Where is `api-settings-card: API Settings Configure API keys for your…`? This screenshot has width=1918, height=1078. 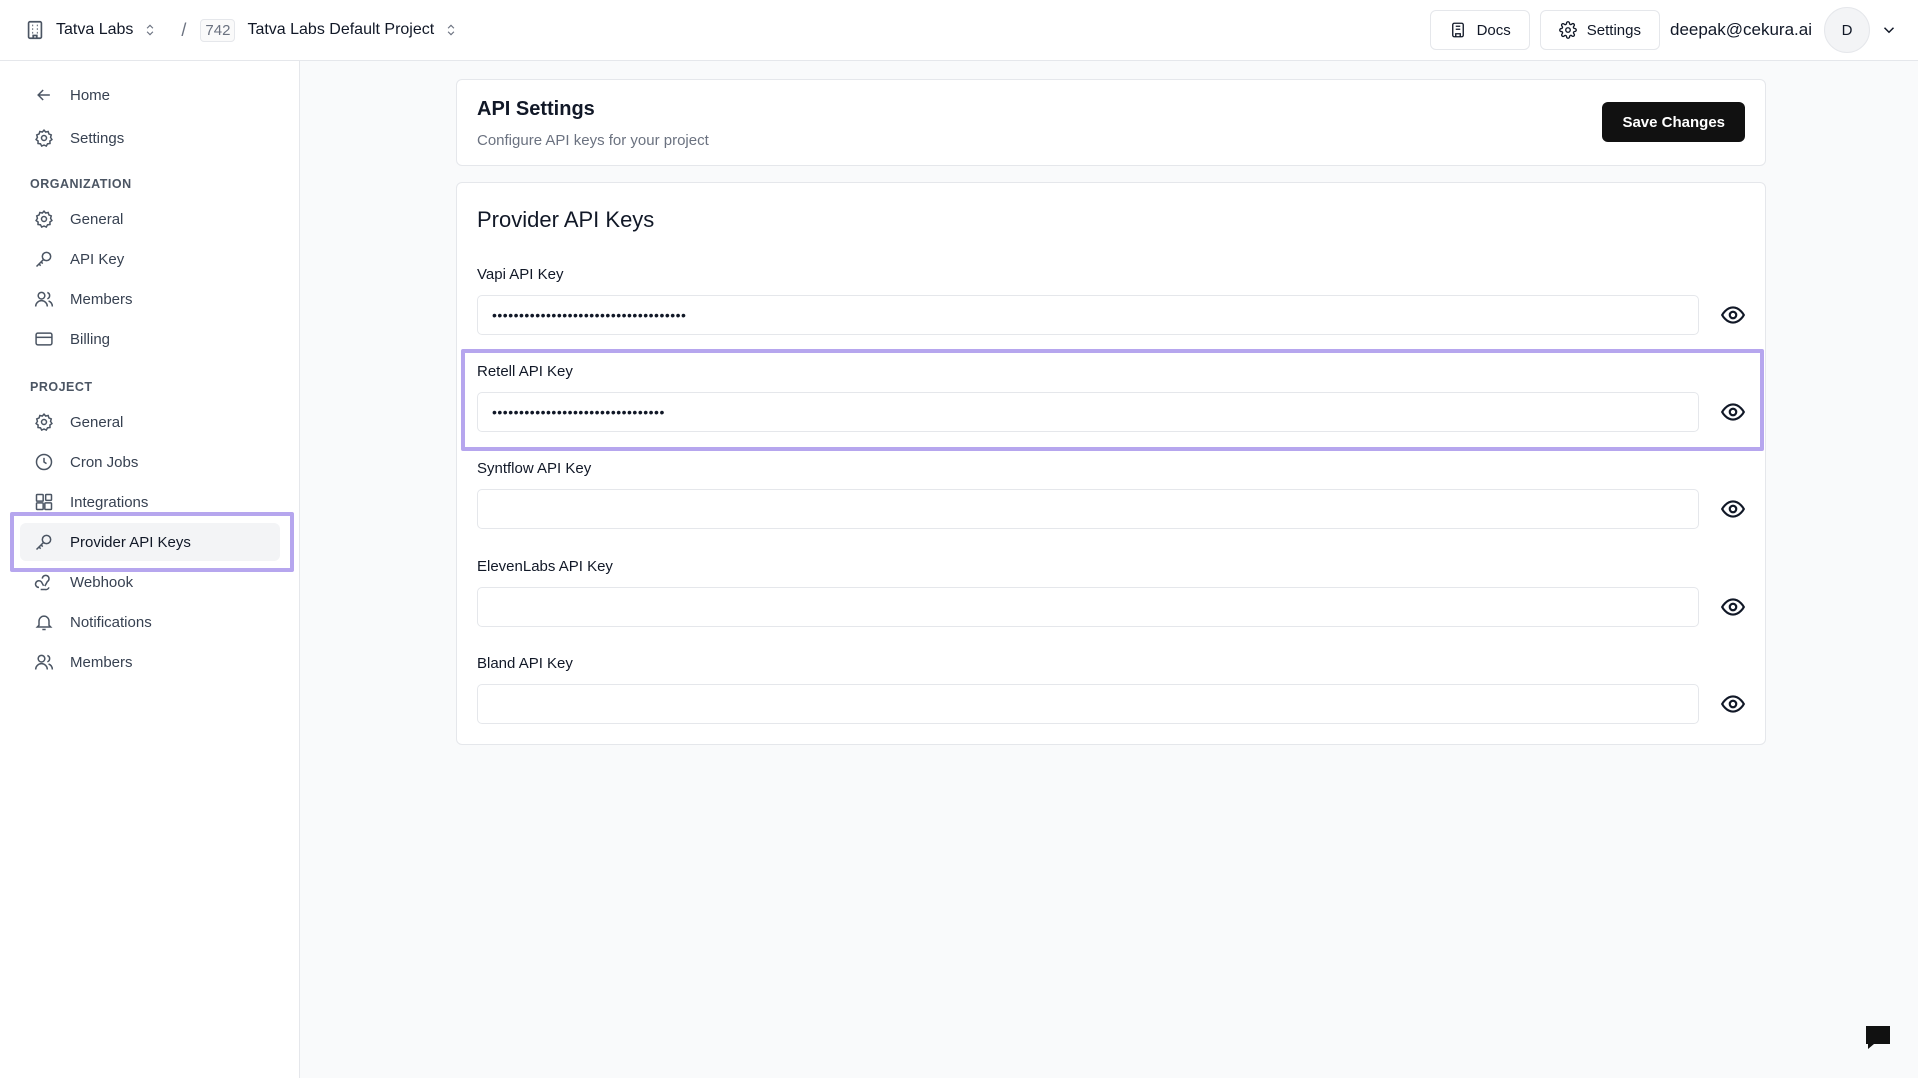
api-settings-card: API Settings Configure API keys for your… is located at coordinates (1111, 122).